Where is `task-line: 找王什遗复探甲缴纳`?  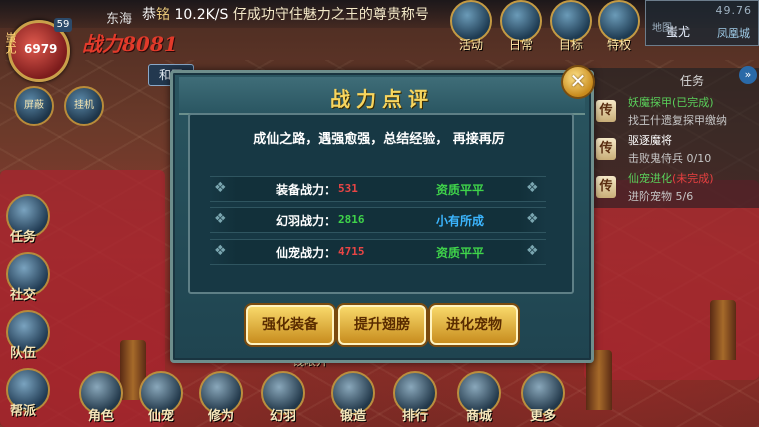
task-line: 找王什遗复探甲缴纳 is located at coordinates (677, 120).